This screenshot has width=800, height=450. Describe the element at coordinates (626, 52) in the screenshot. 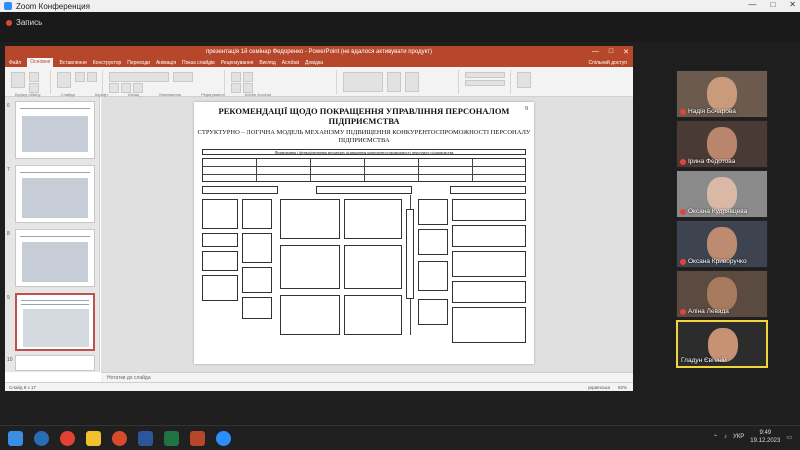

I see `pp-close-button: ✕` at that location.